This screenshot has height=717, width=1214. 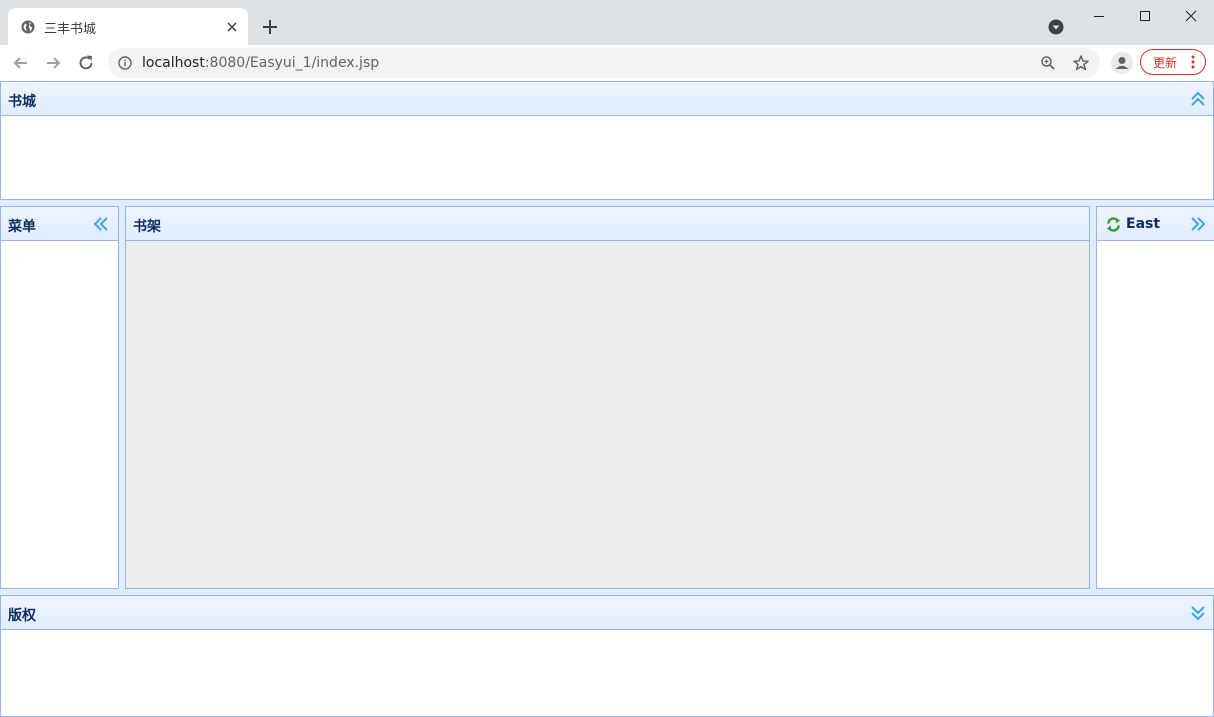 What do you see at coordinates (1198, 99) in the screenshot?
I see `double-chevron-up-icon` at bounding box center [1198, 99].